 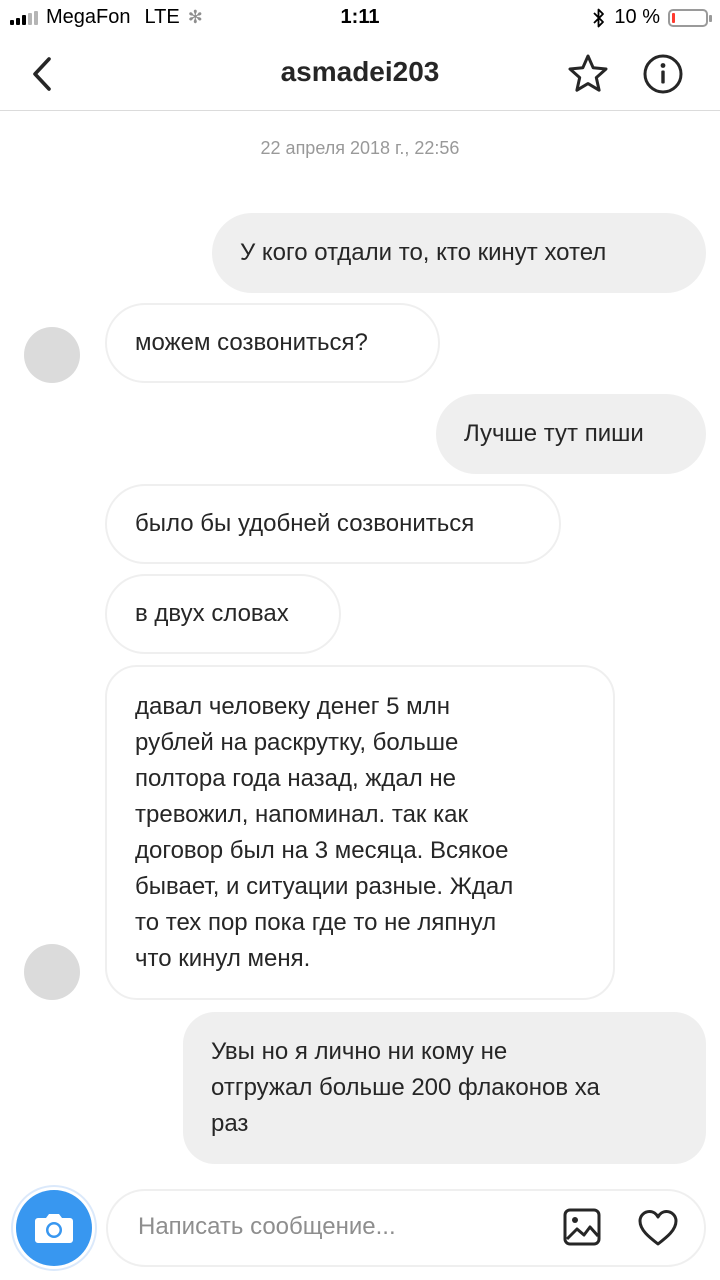 I want to click on chat-title: asmadei203, so click(x=360, y=72).